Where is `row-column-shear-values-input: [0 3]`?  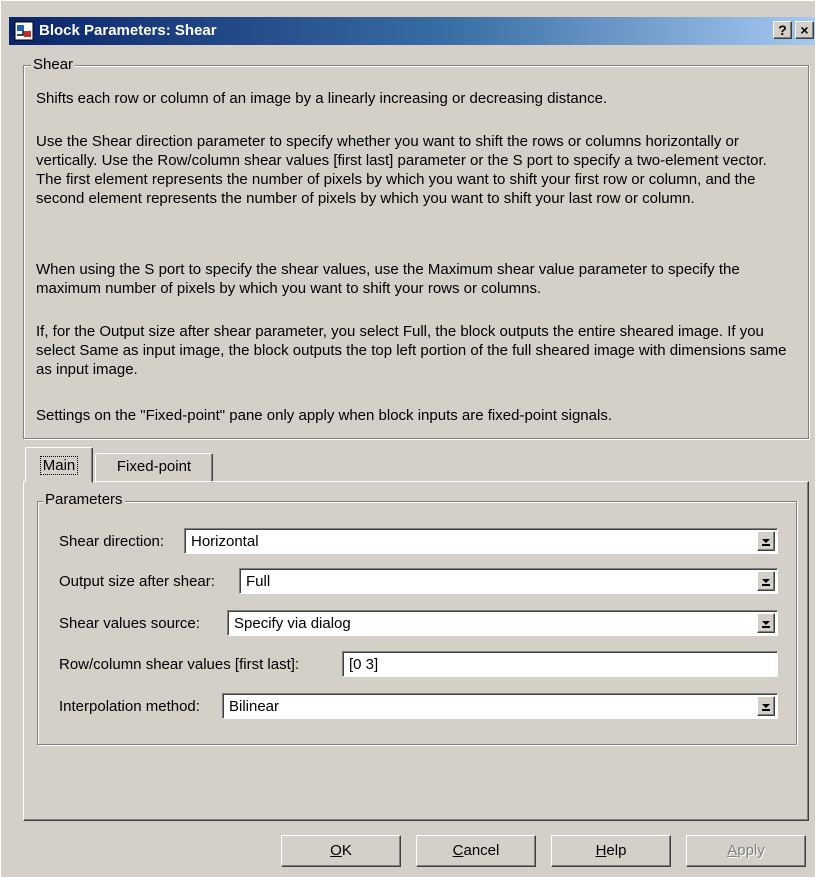
row-column-shear-values-input: [0 3] is located at coordinates (560, 664).